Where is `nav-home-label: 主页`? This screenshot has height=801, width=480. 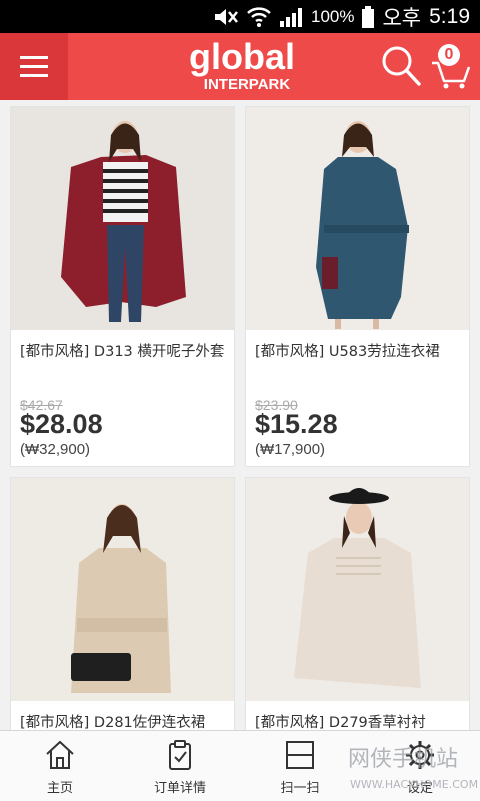 nav-home-label: 主页 is located at coordinates (59, 788).